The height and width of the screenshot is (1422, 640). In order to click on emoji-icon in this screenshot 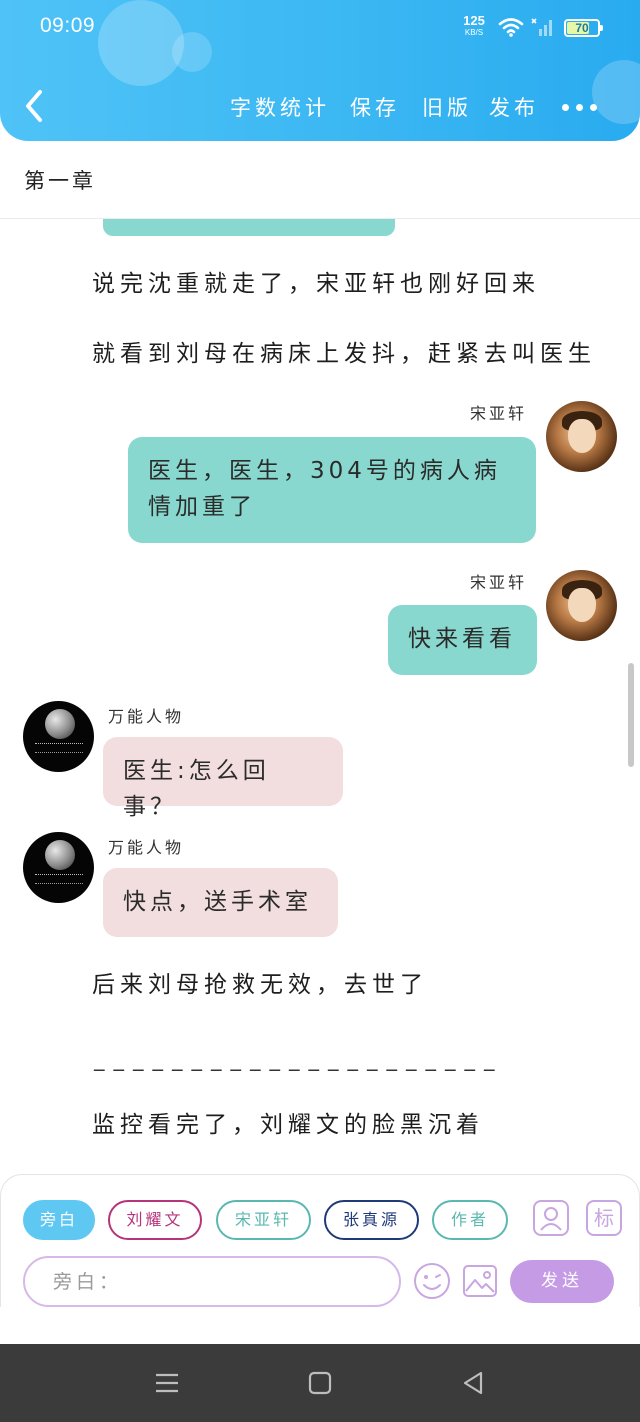, I will do `click(432, 1281)`.